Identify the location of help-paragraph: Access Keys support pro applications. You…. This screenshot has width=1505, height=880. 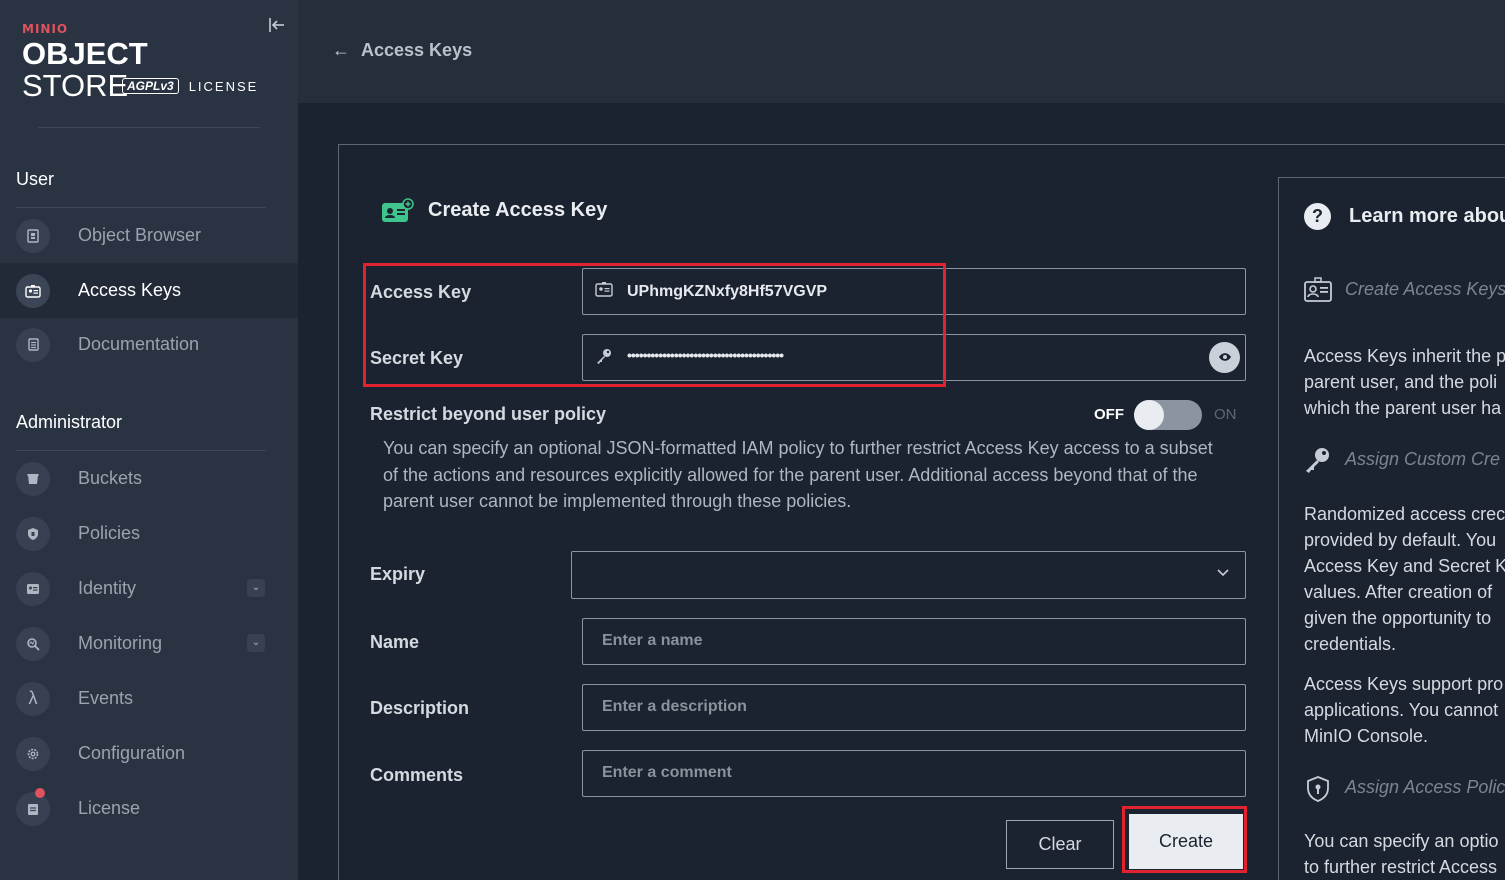
(1404, 710).